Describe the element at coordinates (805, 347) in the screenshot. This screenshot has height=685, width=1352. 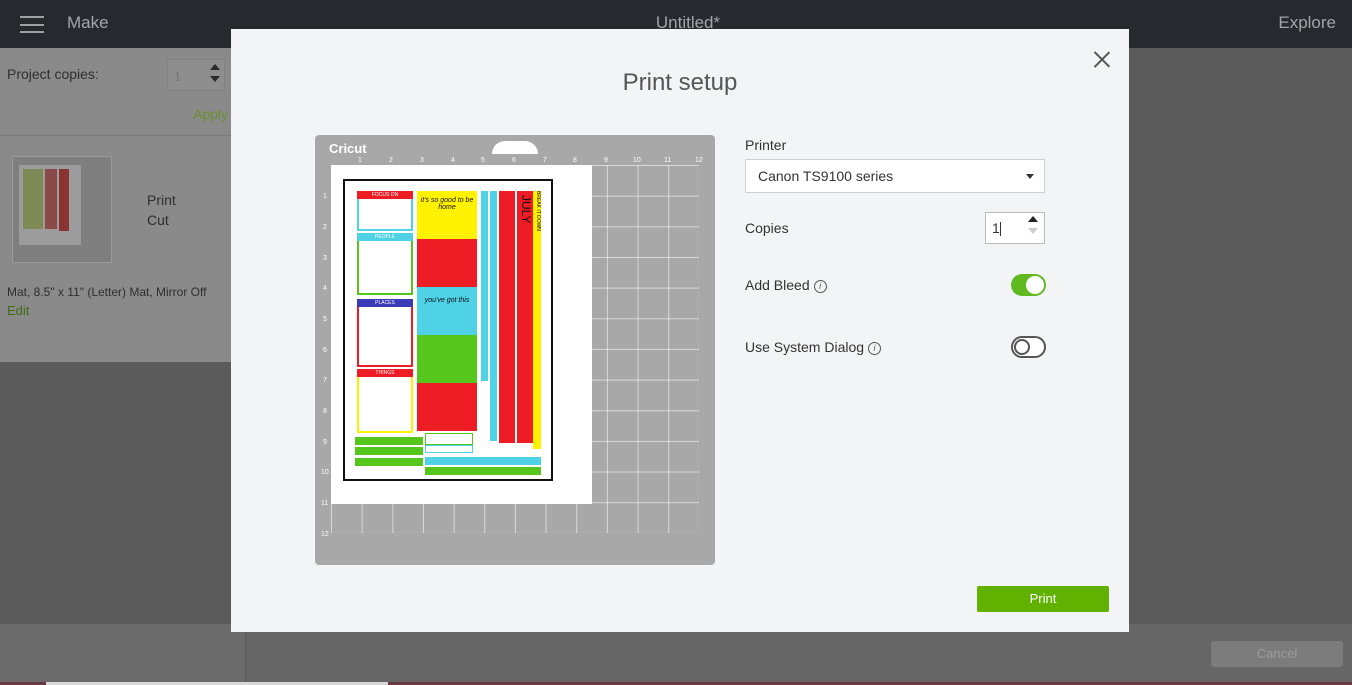
I see `system-dialog-label: Use System Dialog` at that location.